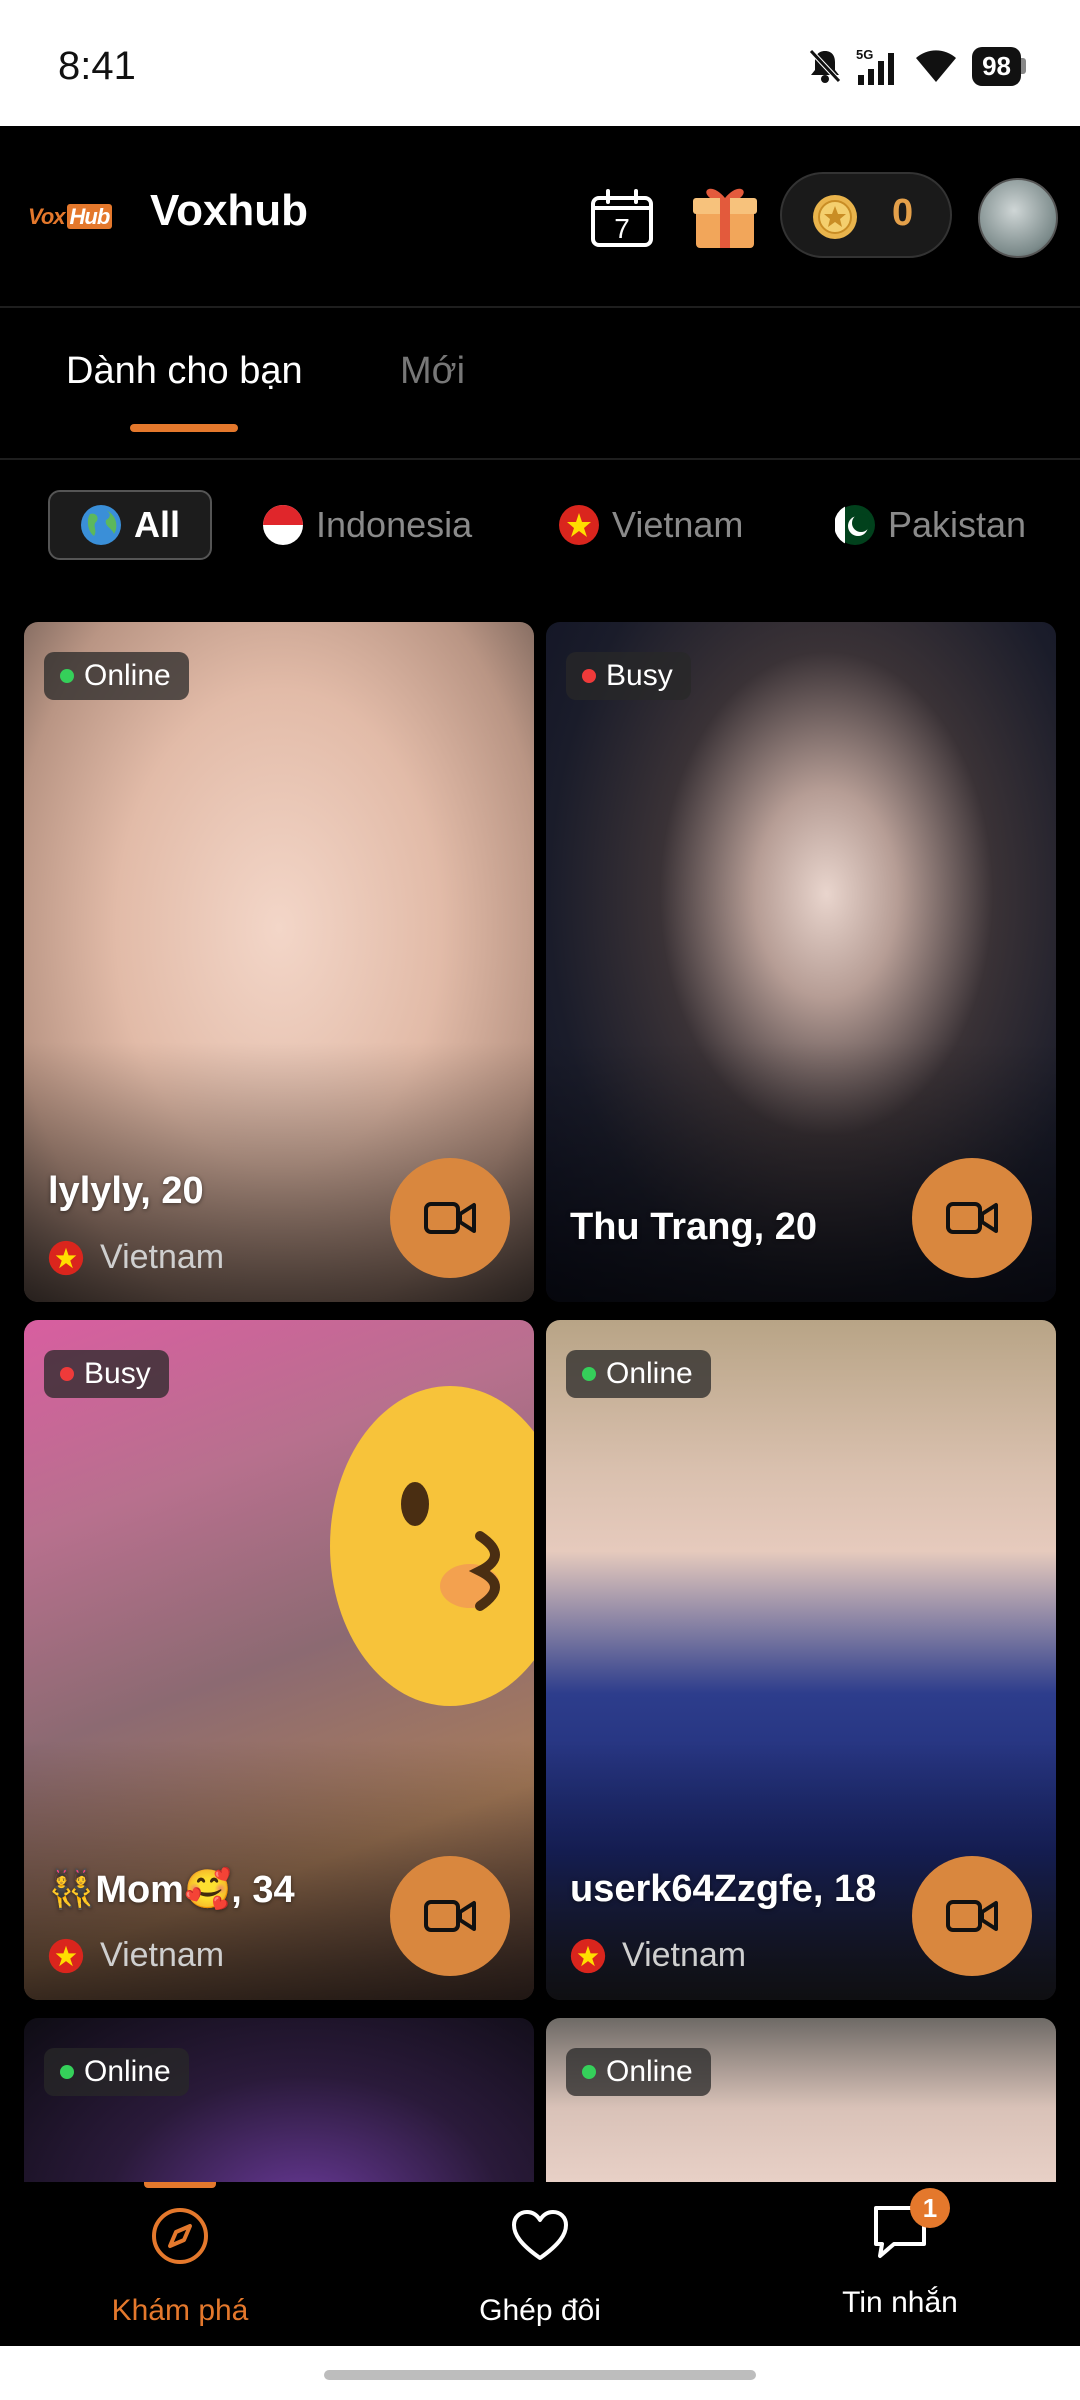  Describe the element at coordinates (1018, 218) in the screenshot. I see `profile-avatar` at that location.